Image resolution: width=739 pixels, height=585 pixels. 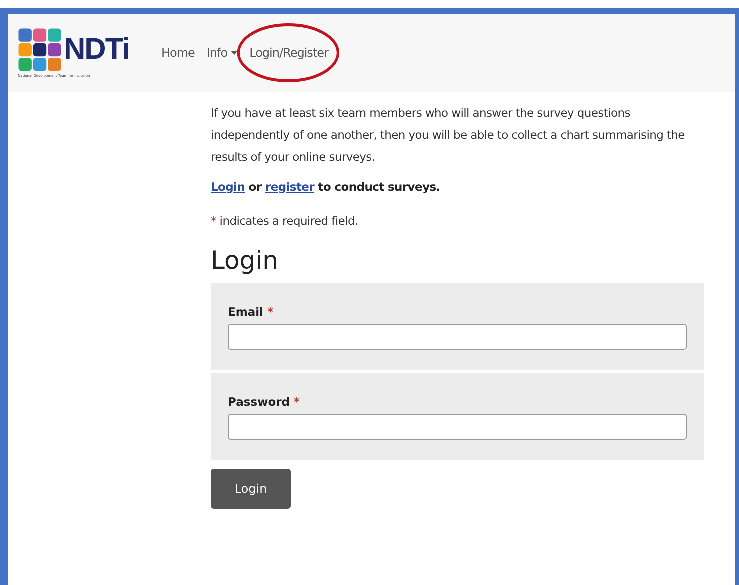 I want to click on logo-icon, so click(x=40, y=50).